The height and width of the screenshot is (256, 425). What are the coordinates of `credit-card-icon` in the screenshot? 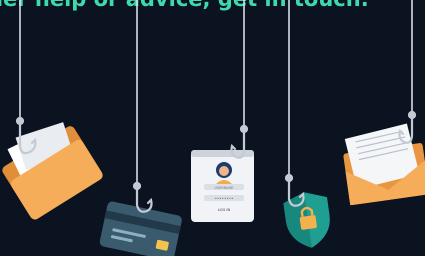 It's located at (140, 228).